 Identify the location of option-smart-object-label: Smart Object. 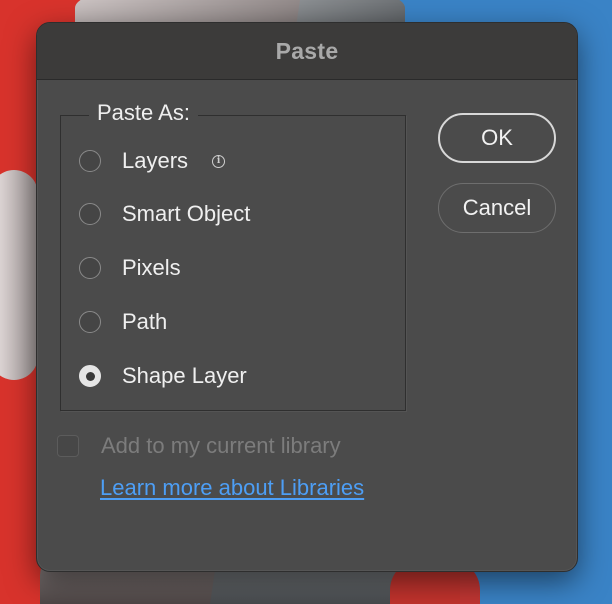
(186, 213).